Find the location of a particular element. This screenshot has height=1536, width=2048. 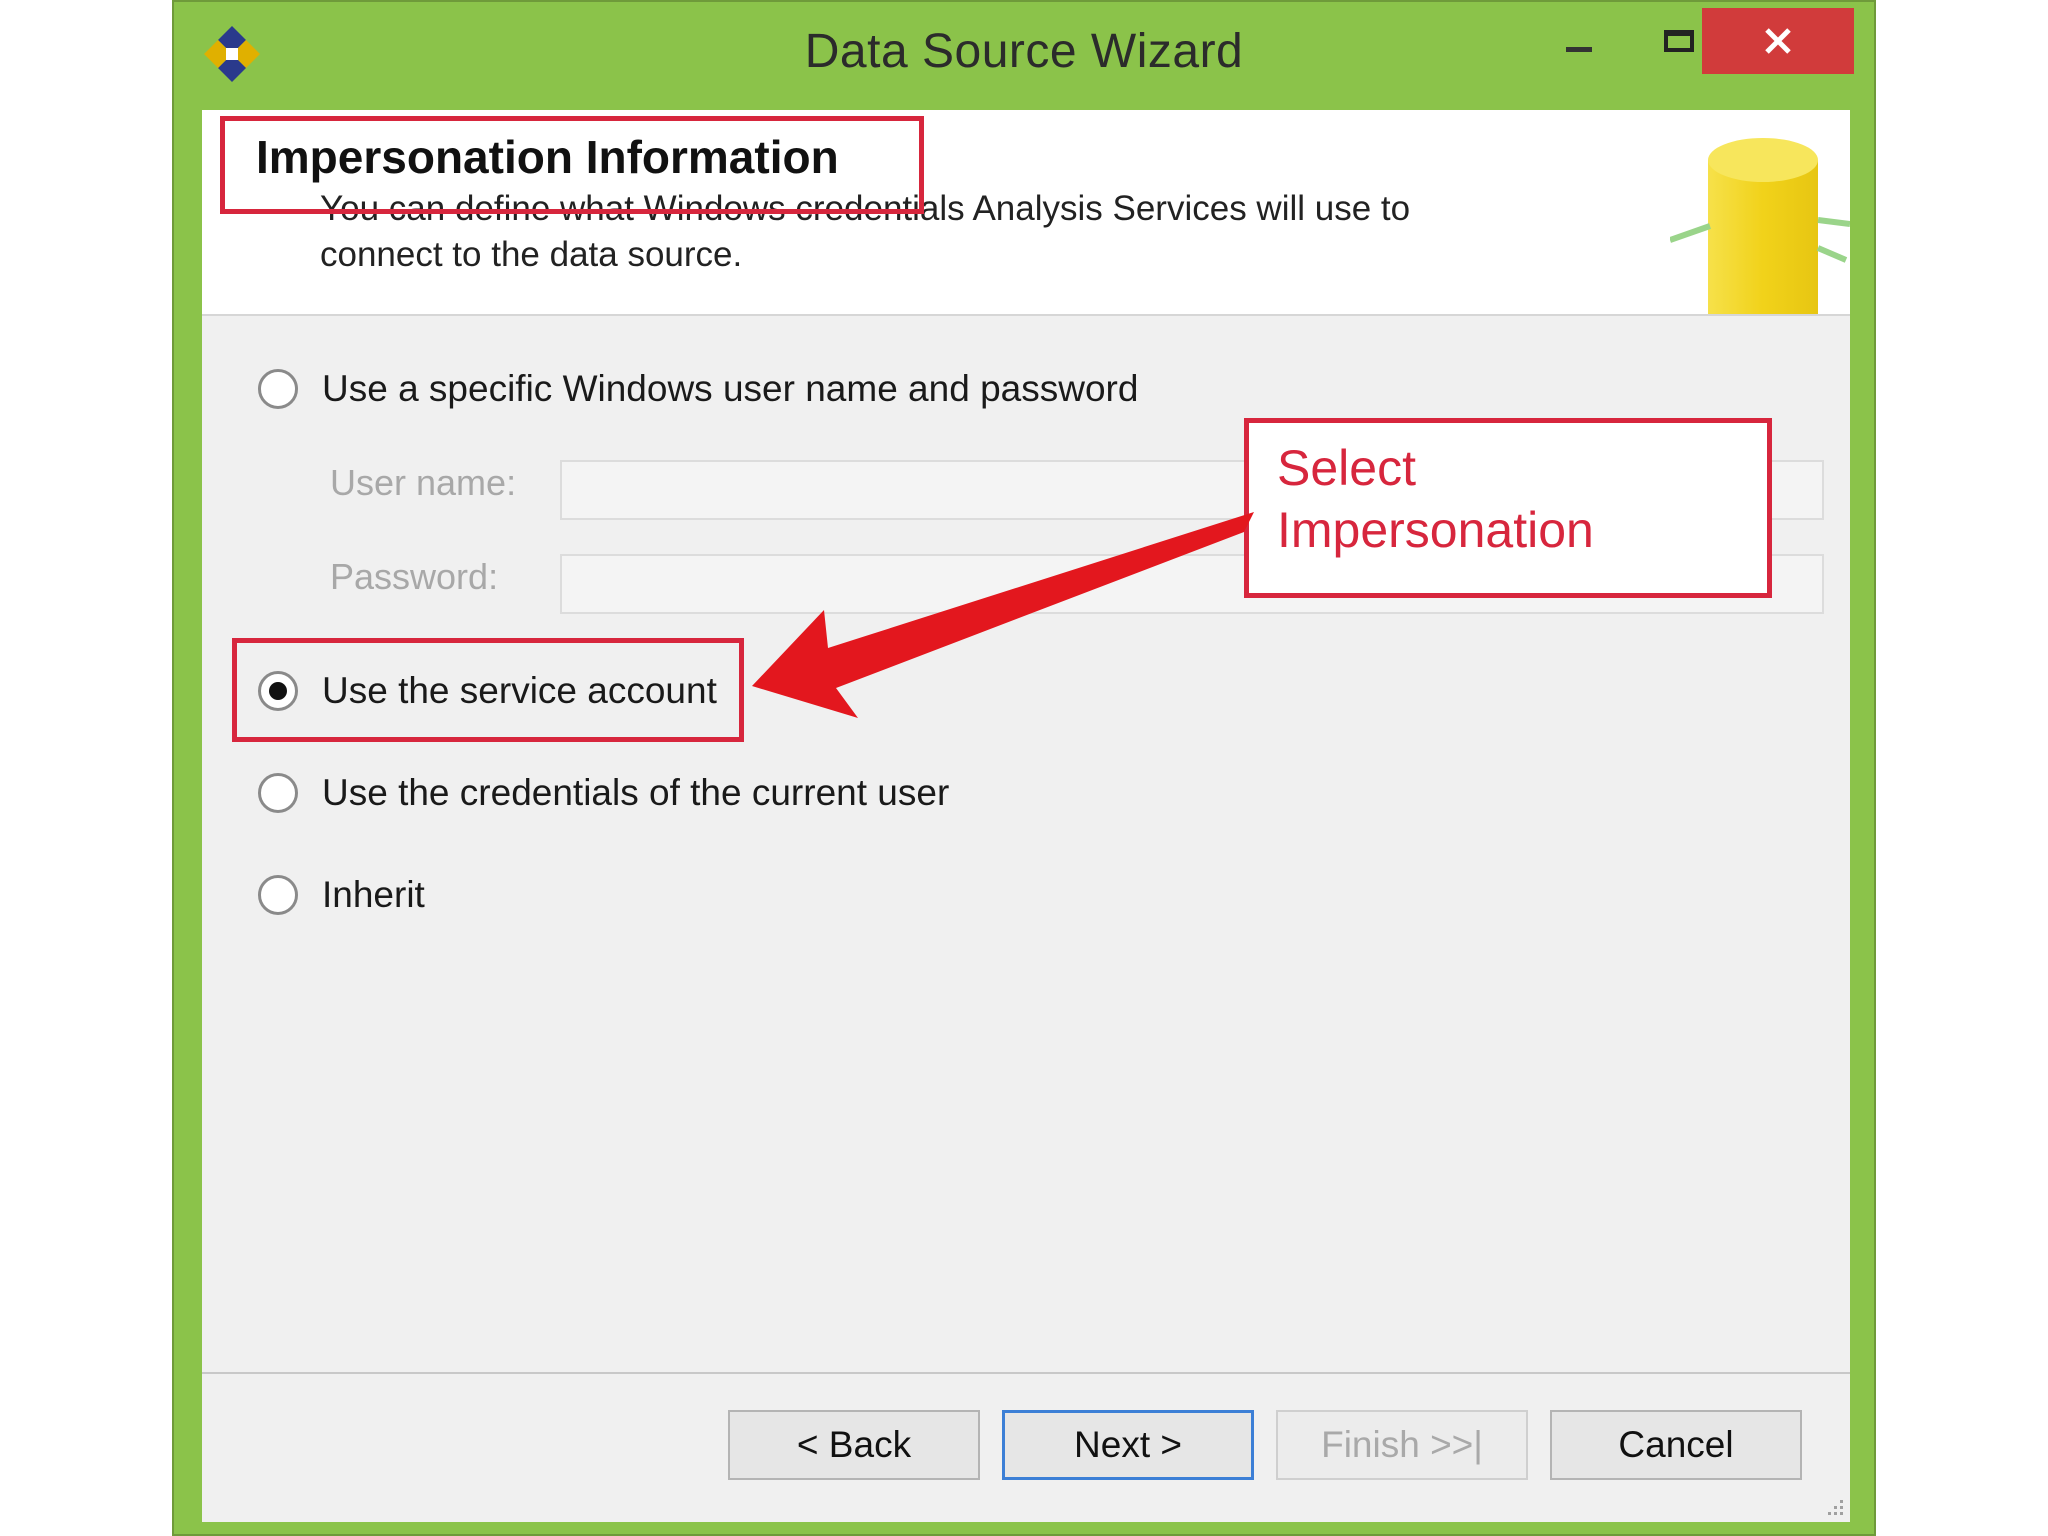

close-icon is located at coordinates (1778, 41).